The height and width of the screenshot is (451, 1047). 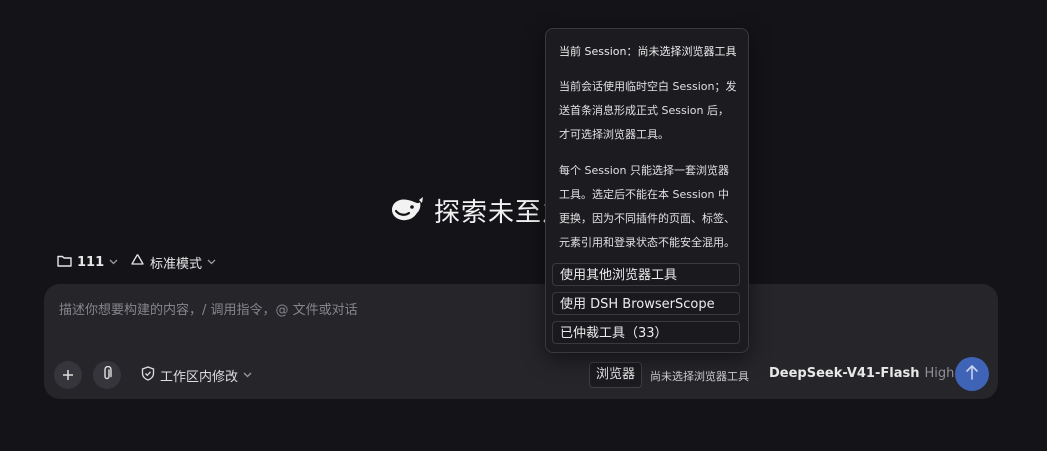 What do you see at coordinates (646, 332) in the screenshot?
I see `option-arbitrated-tools: 已仲裁工具（33）` at bounding box center [646, 332].